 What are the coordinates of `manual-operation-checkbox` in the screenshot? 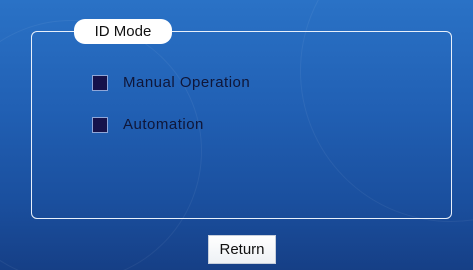 It's located at (100, 82).